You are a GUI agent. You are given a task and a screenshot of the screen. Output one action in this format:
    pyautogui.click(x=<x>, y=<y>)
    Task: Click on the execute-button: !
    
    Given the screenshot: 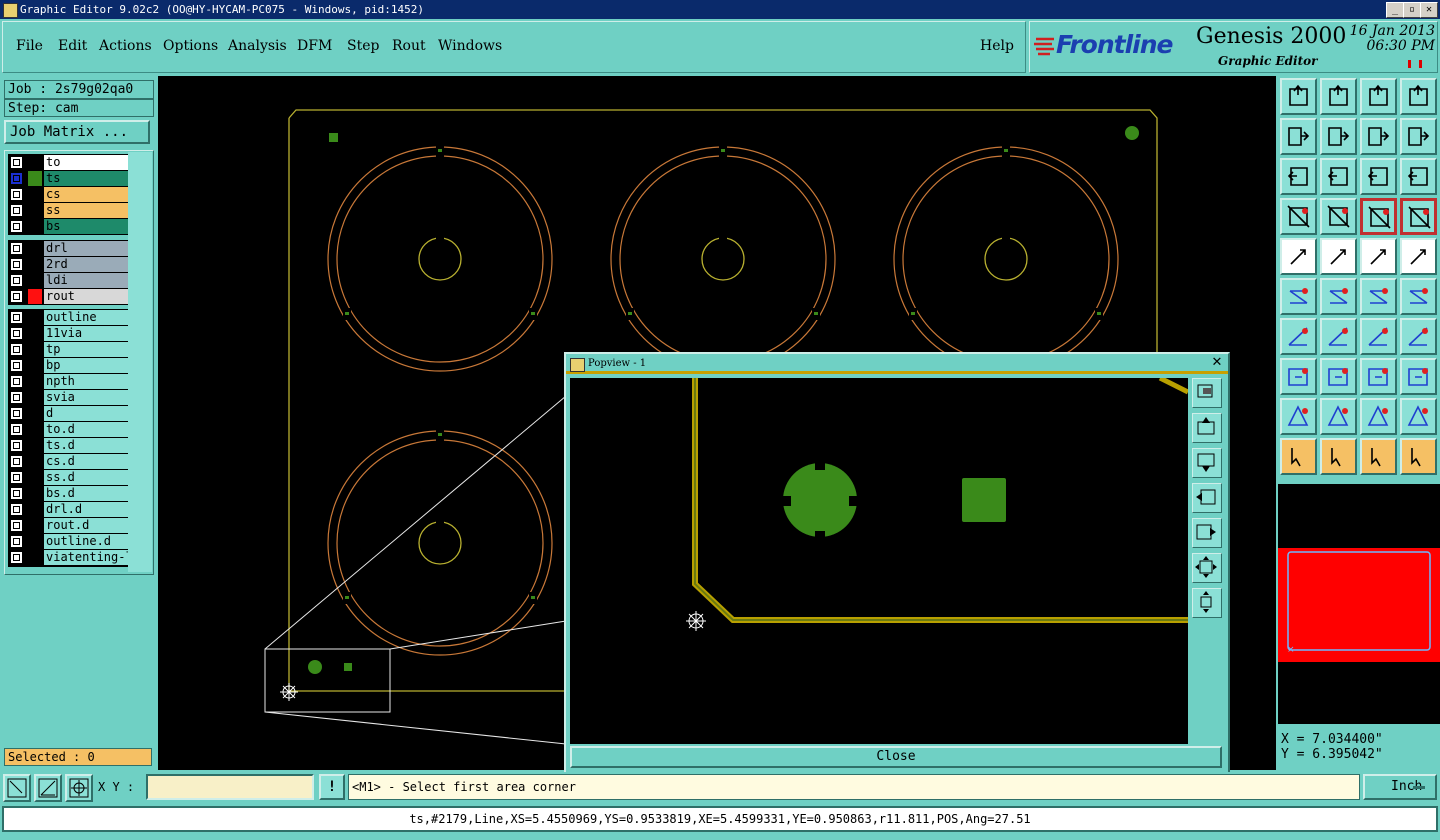 What is the action you would take?
    pyautogui.click(x=332, y=787)
    